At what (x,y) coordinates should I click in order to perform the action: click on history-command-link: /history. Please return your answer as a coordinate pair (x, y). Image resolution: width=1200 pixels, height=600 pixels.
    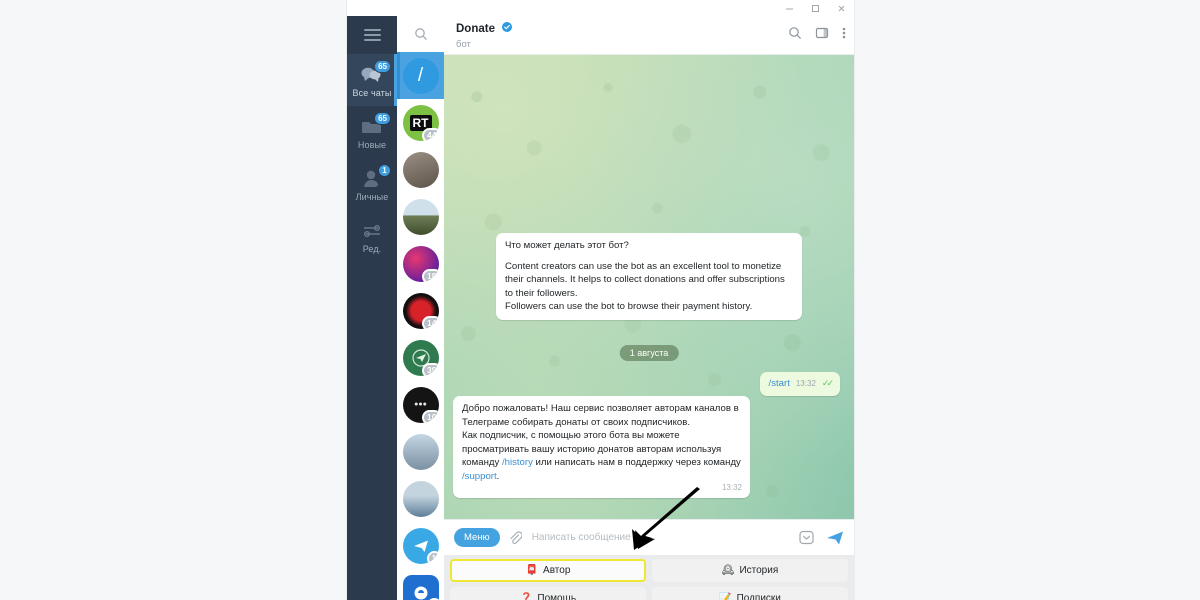
    Looking at the image, I should click on (517, 462).